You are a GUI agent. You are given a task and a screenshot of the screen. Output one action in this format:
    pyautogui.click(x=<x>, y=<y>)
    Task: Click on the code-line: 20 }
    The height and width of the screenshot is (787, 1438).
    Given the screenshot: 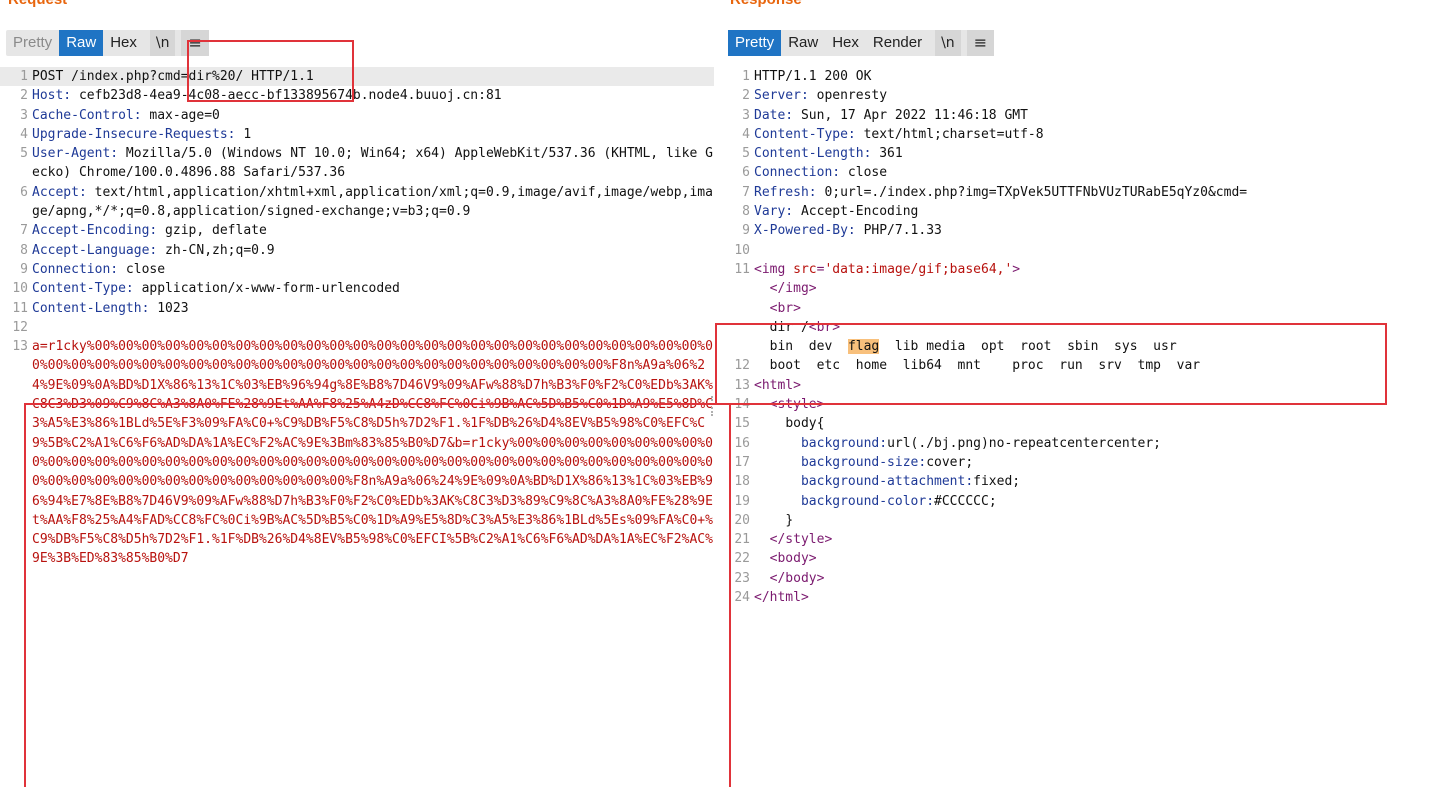 What is the action you would take?
    pyautogui.click(x=1080, y=520)
    